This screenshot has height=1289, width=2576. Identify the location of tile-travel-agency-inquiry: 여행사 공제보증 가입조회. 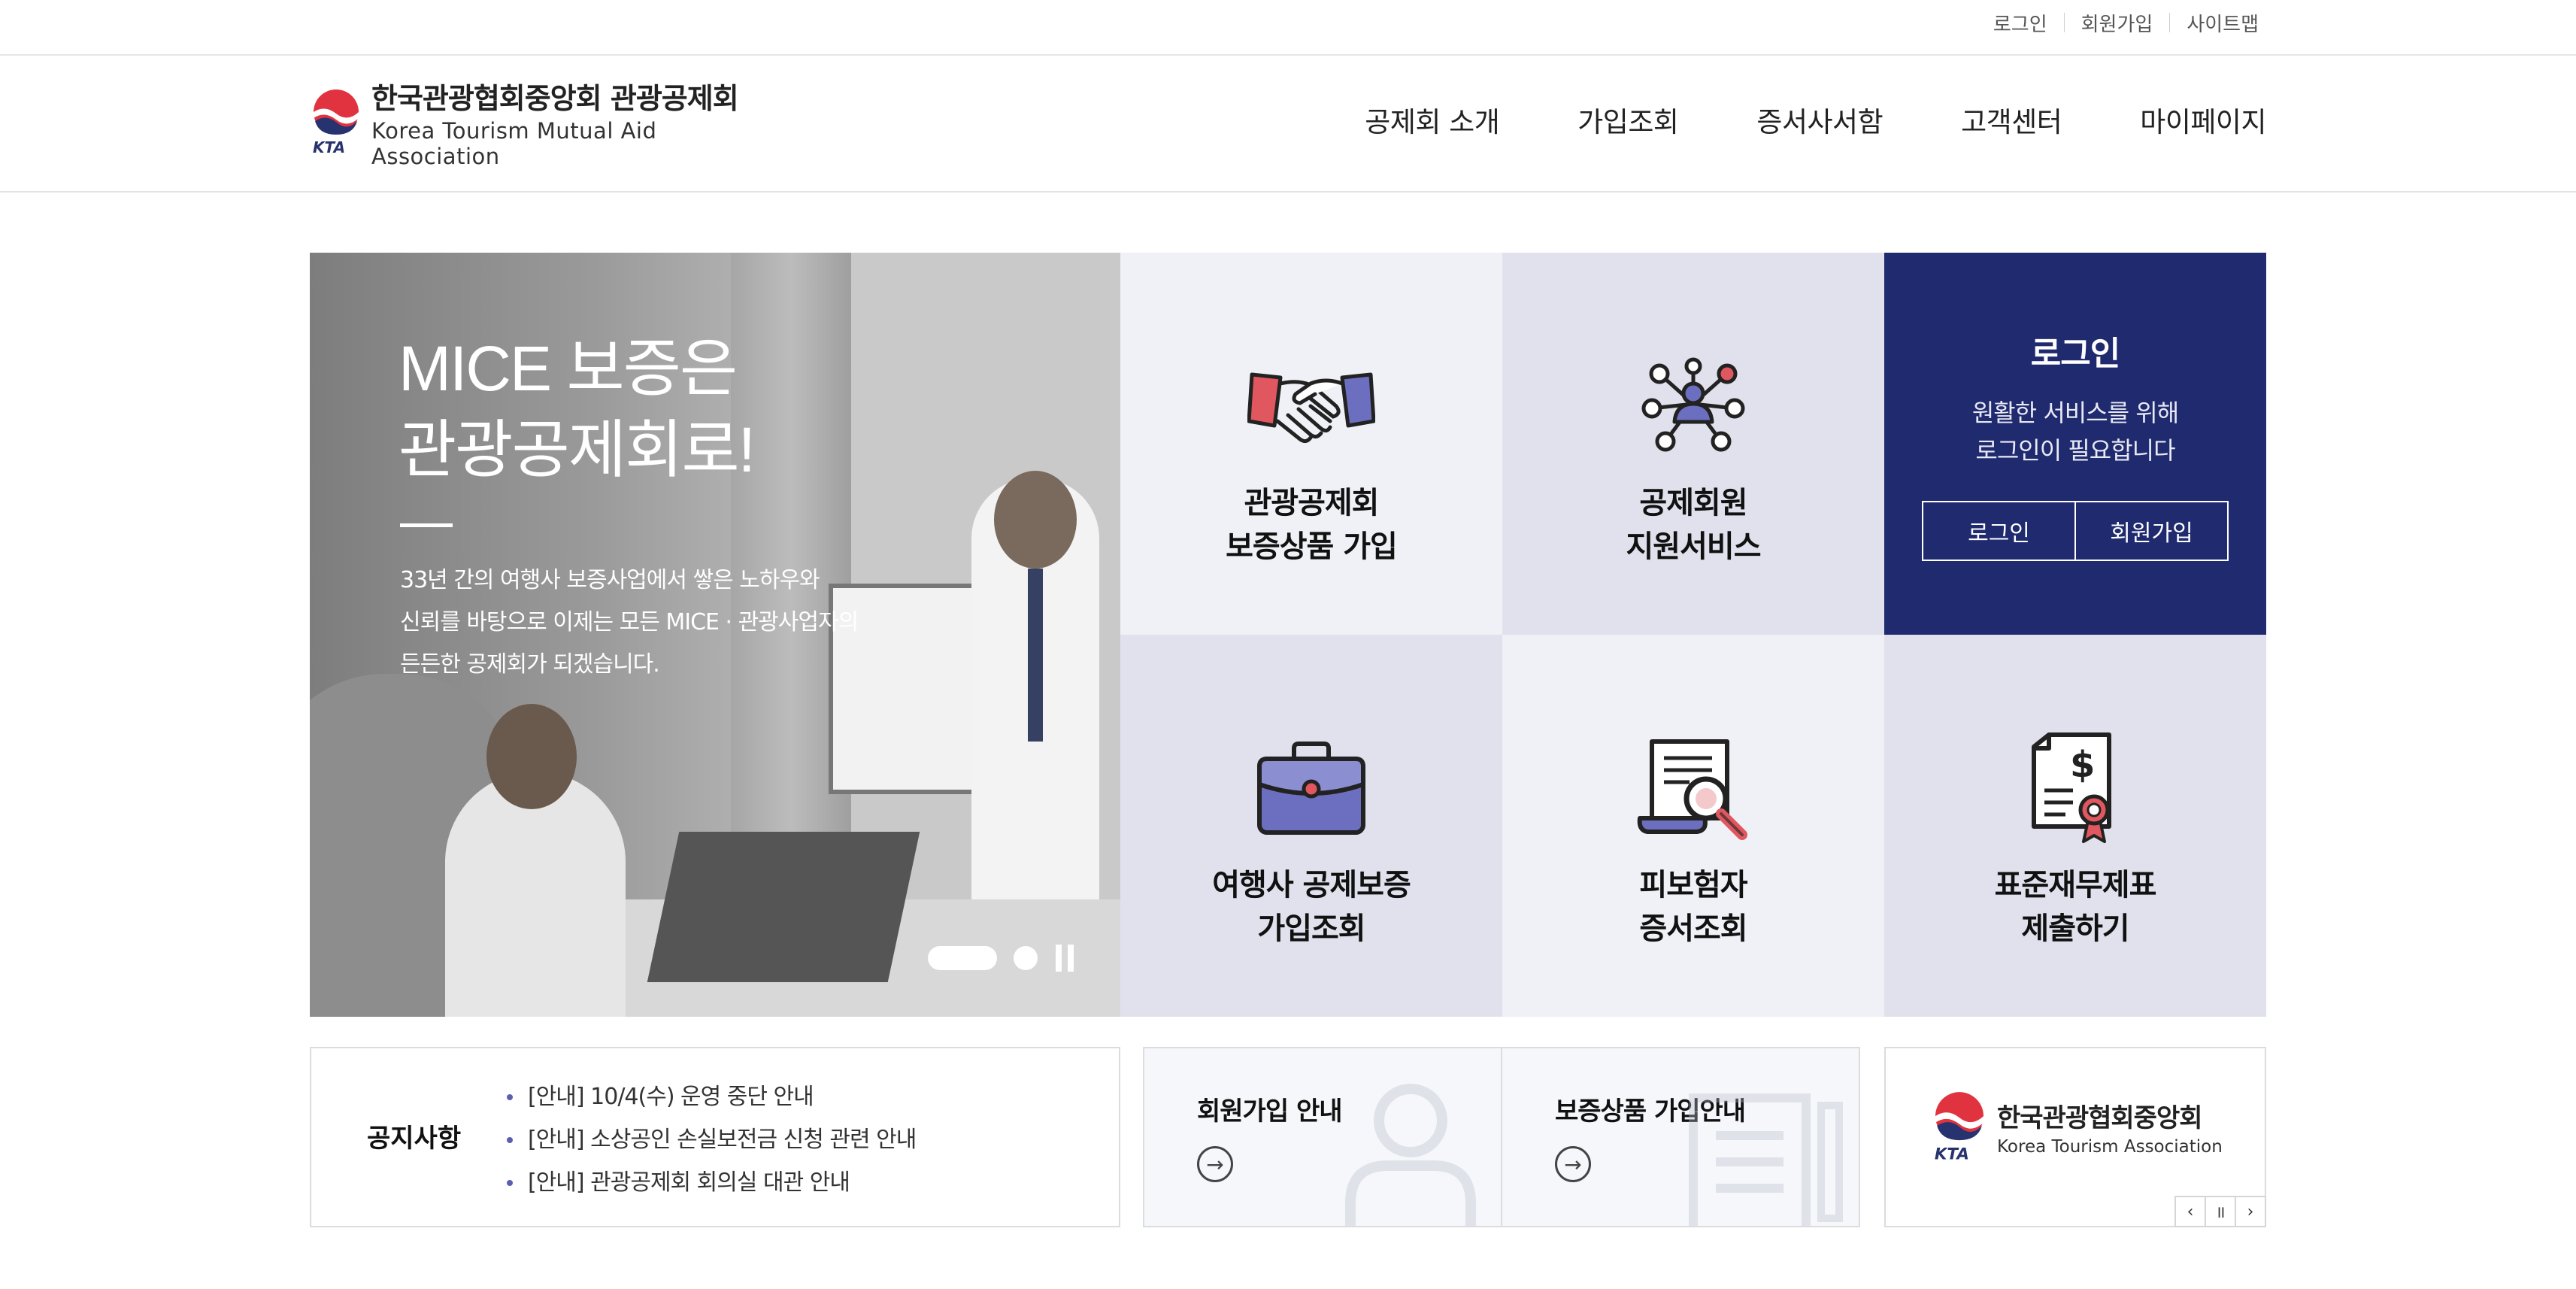
(1311, 826).